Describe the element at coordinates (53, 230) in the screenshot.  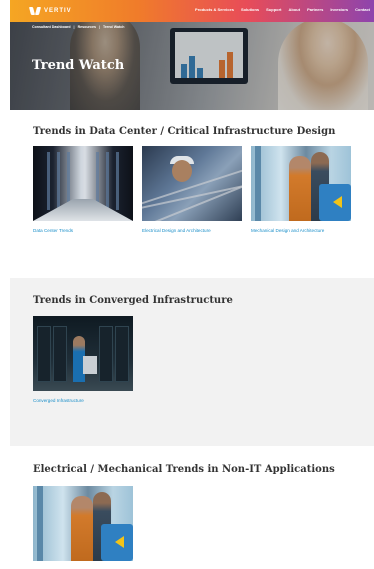
I see `card-caption-link: Data Center Trends` at that location.